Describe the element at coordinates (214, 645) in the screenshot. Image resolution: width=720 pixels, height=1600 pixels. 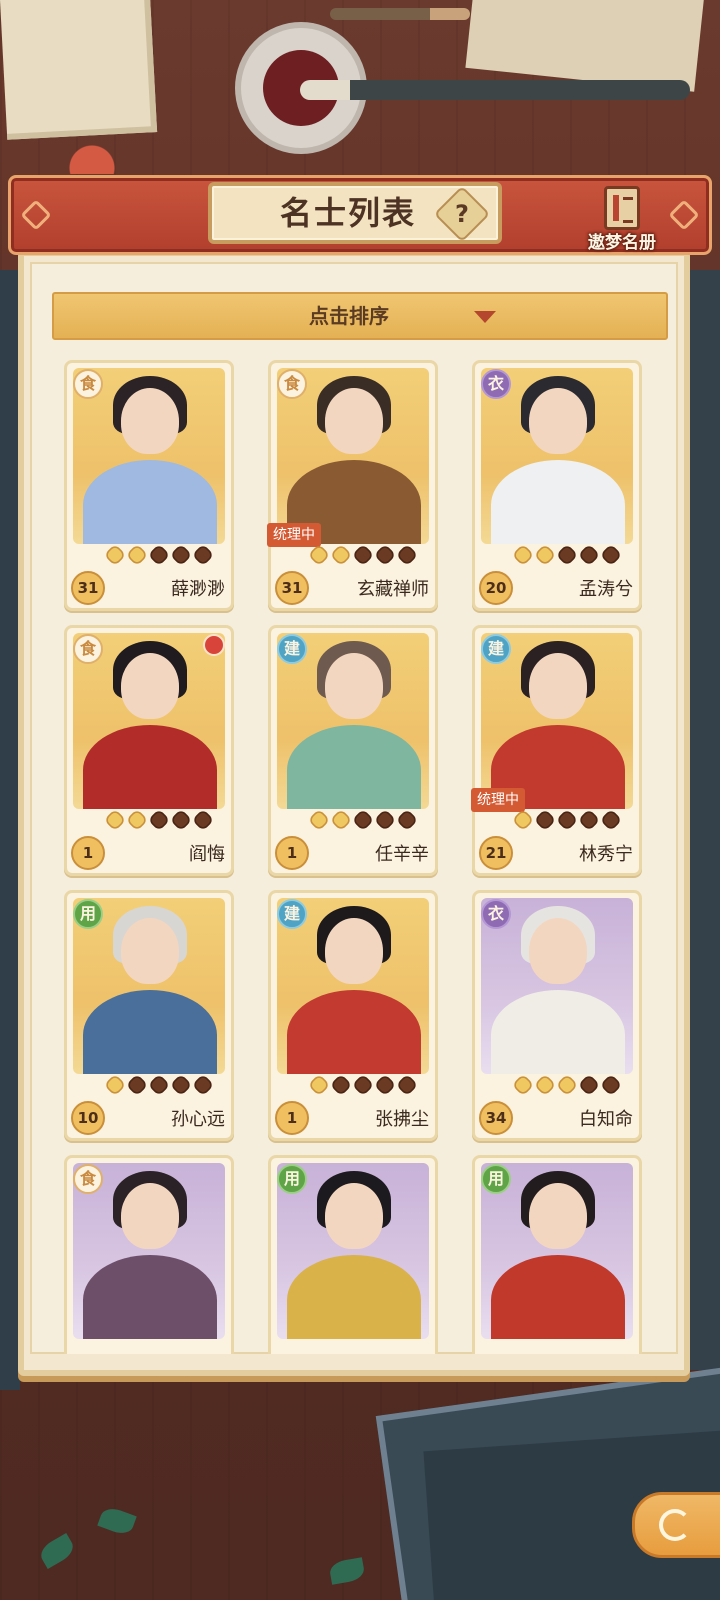
I see `notification-icon` at that location.